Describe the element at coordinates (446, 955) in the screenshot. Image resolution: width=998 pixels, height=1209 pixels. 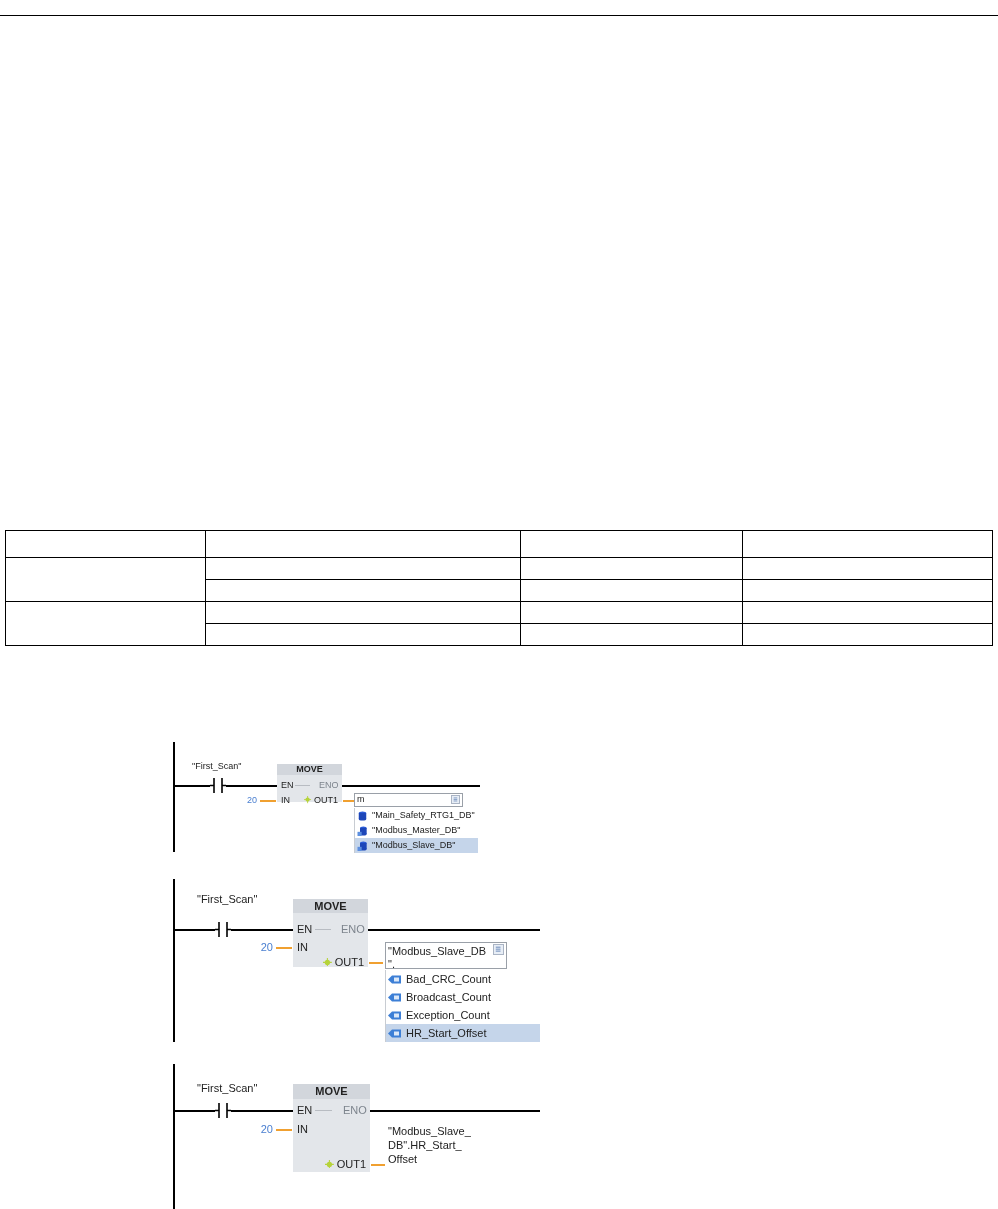
I see `operand-field: "Modbus_Slave_DB ".` at that location.